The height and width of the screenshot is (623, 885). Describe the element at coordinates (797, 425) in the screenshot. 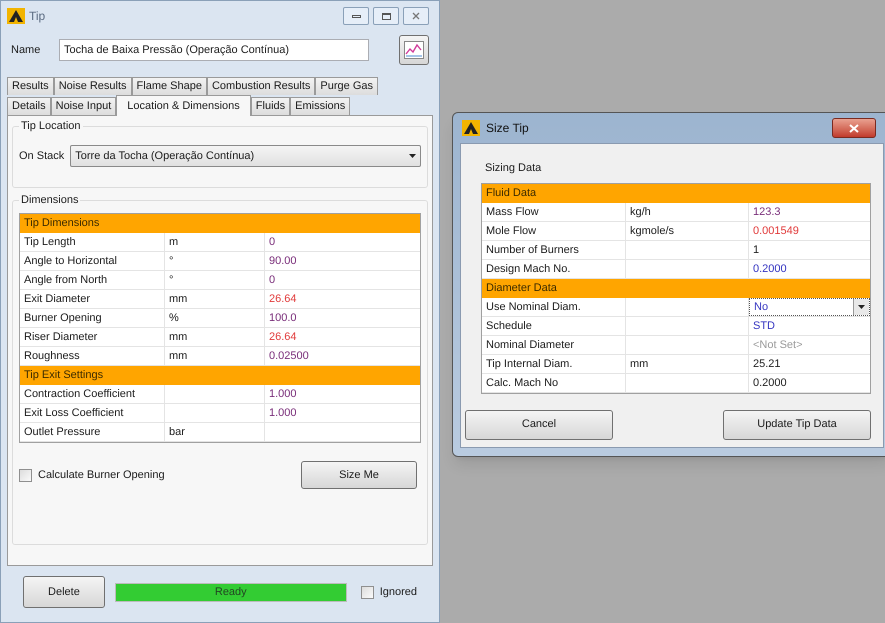

I see `update-tip-data-button: Update Tip Data` at that location.